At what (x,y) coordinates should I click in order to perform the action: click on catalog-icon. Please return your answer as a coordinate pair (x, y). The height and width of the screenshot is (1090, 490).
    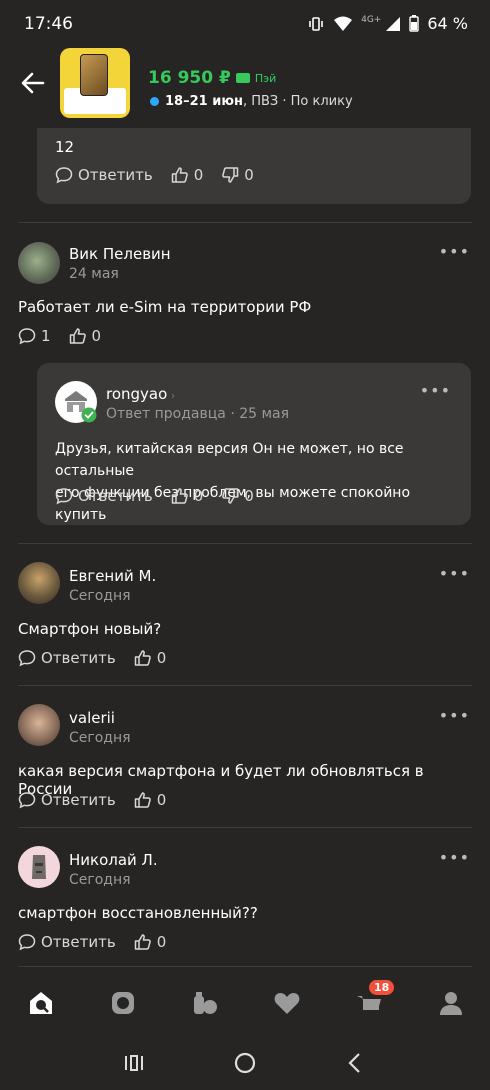
    Looking at the image, I should click on (123, 1003).